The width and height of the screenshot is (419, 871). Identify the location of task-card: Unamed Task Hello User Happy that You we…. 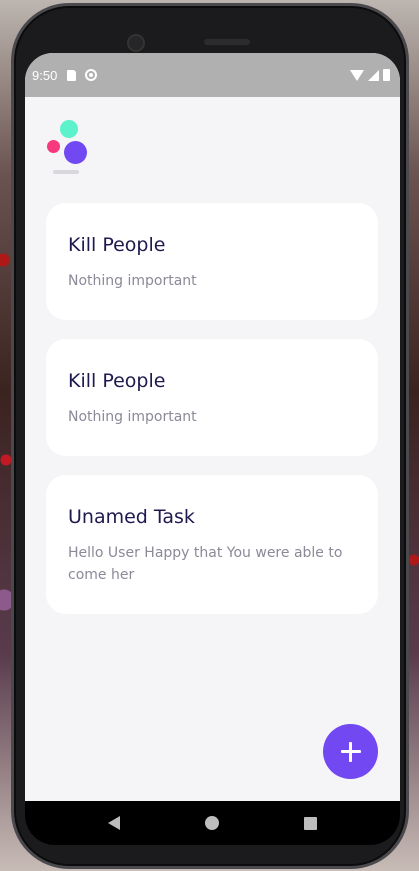
(212, 544).